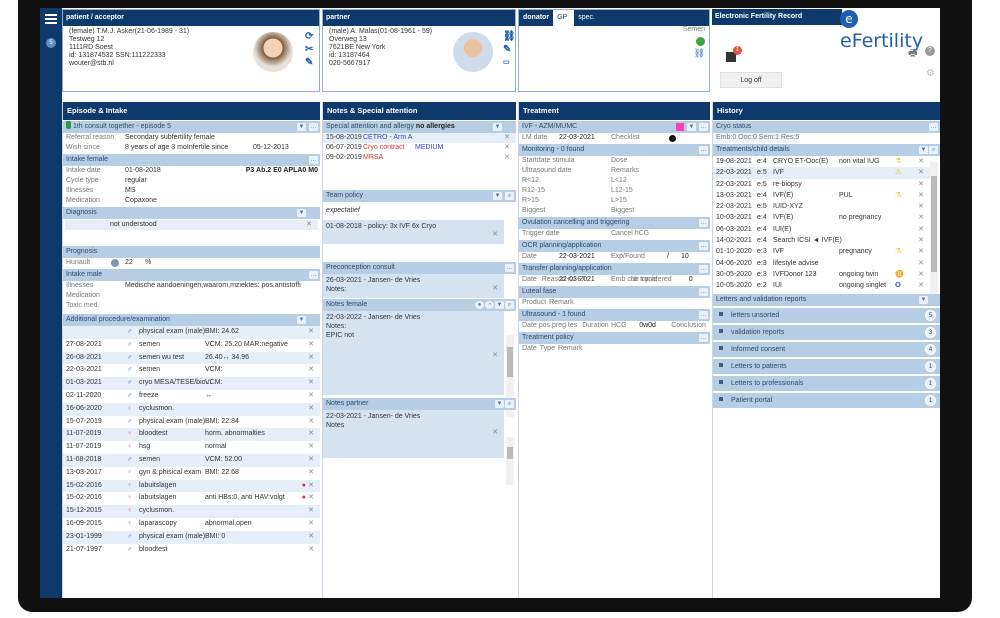 The width and height of the screenshot is (1000, 618). Describe the element at coordinates (821, 229) in the screenshot. I see `history-row: 06-03-2021 e:4 IUI(E) ✕` at that location.